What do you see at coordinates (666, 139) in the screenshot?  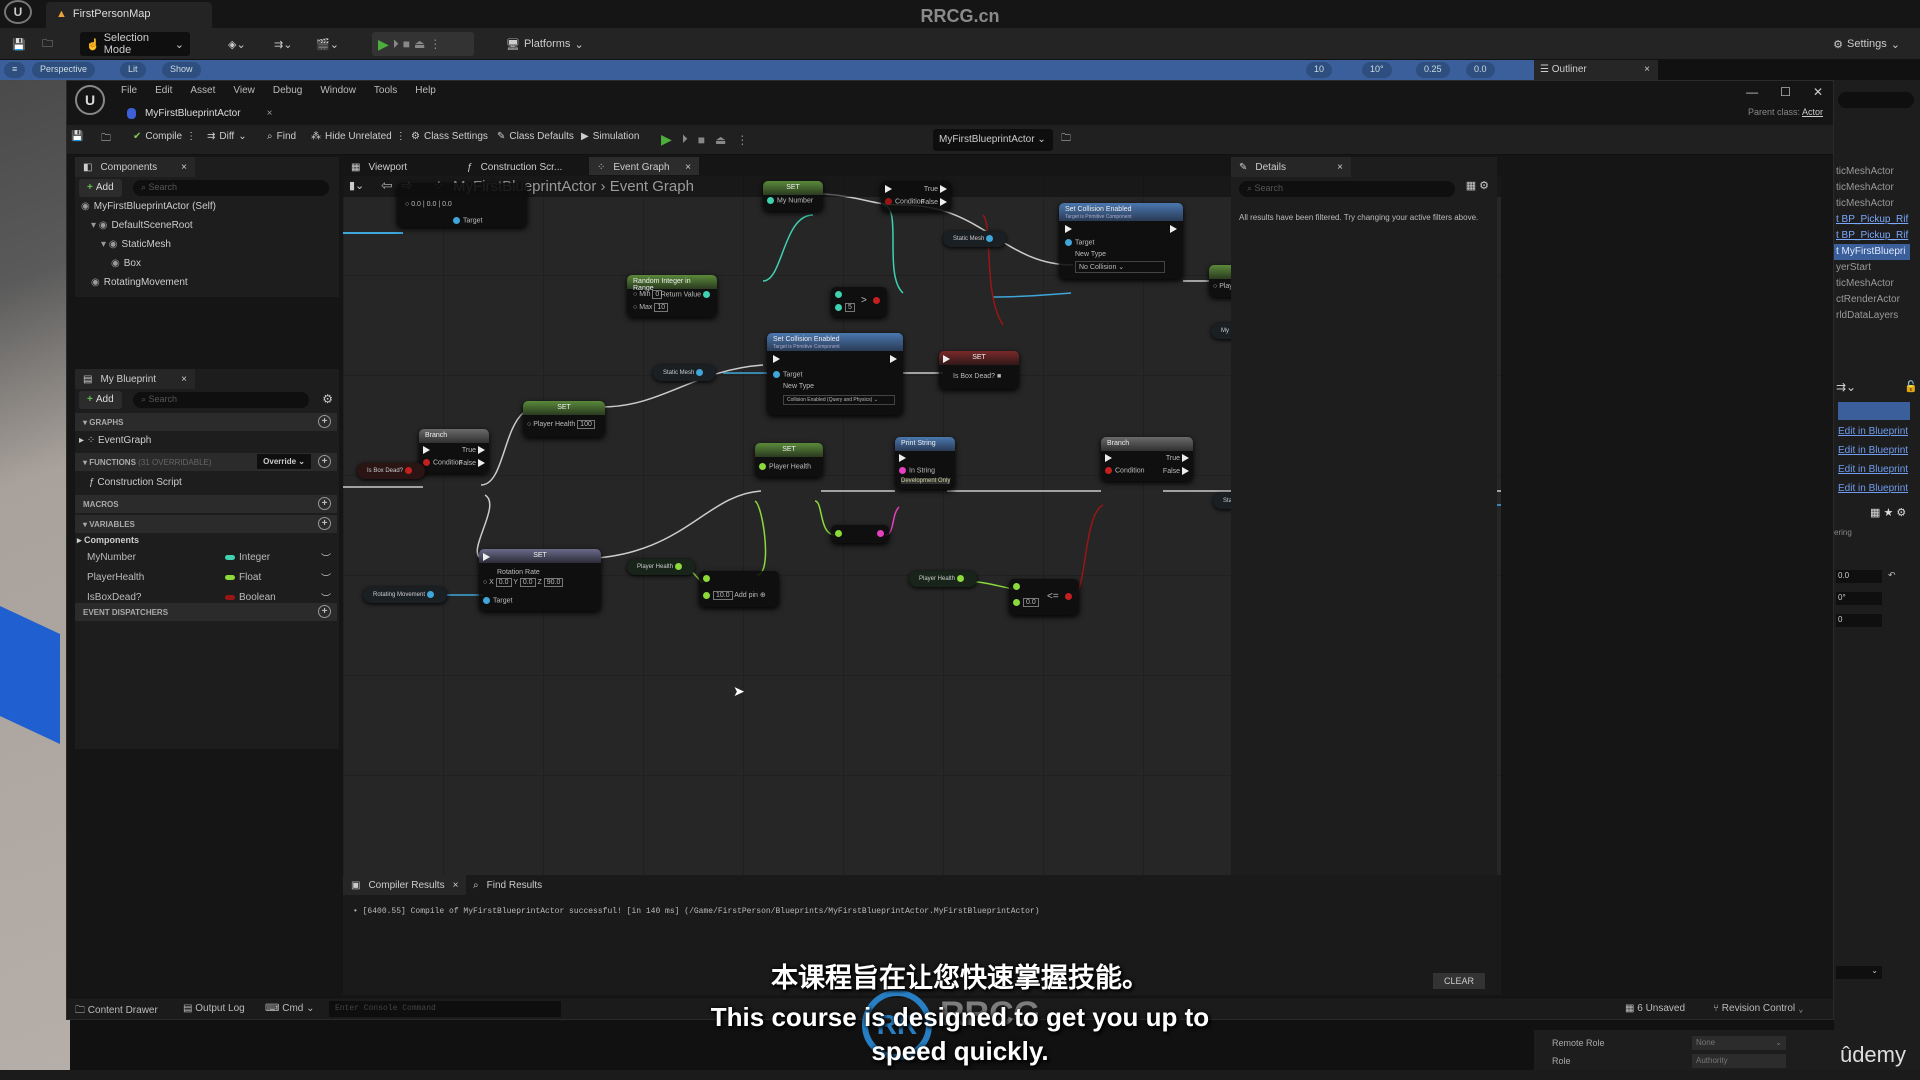 I see `play-icon: ▶` at bounding box center [666, 139].